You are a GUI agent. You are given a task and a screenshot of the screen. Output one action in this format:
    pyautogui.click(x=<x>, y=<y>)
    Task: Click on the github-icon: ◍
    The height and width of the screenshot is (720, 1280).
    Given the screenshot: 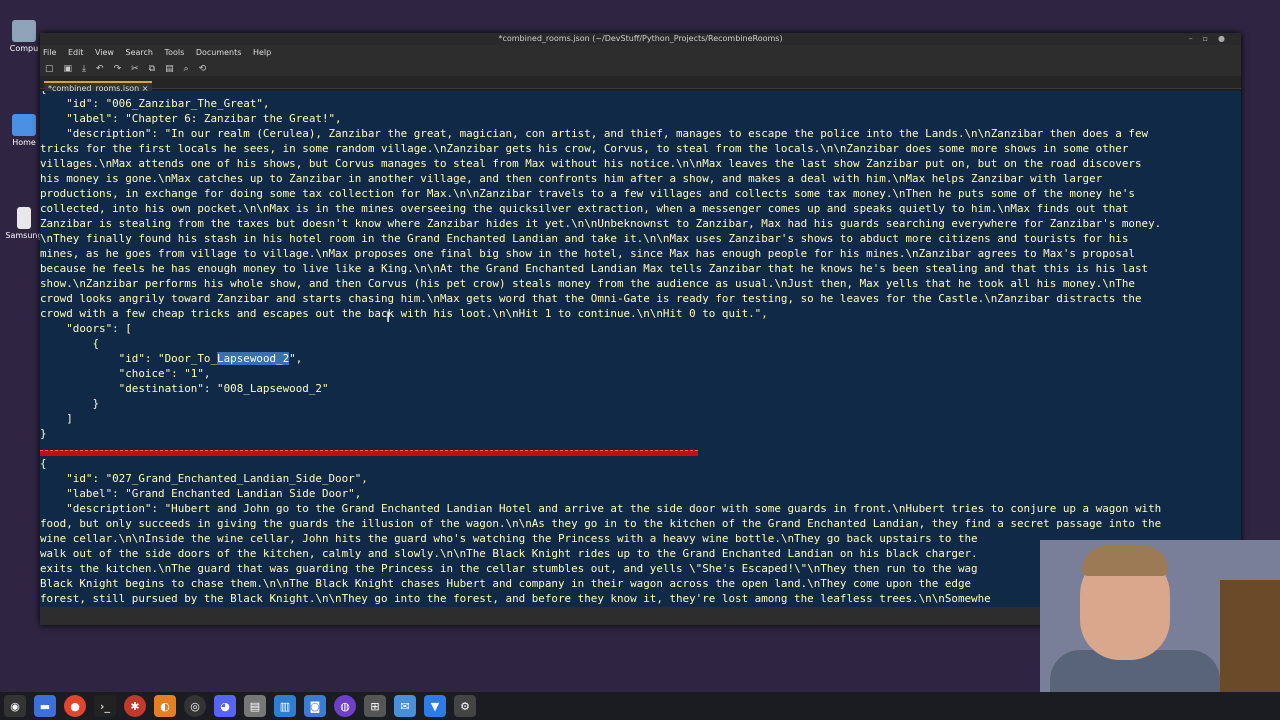 What is the action you would take?
    pyautogui.click(x=345, y=706)
    